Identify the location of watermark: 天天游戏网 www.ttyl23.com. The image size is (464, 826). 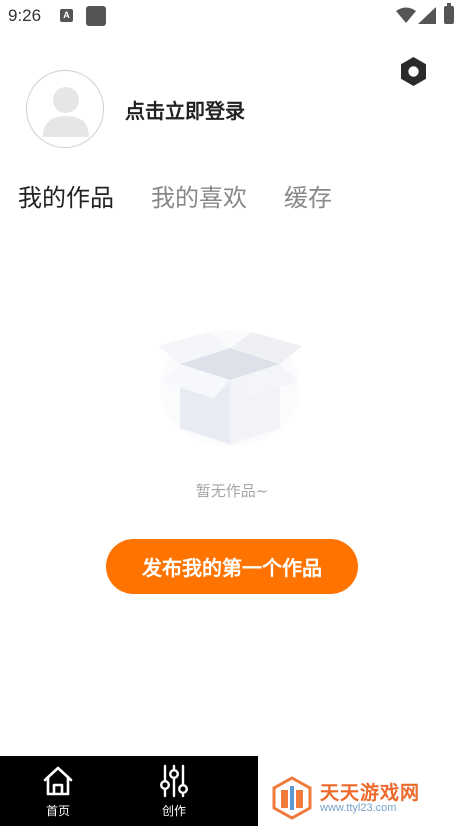
(361, 791).